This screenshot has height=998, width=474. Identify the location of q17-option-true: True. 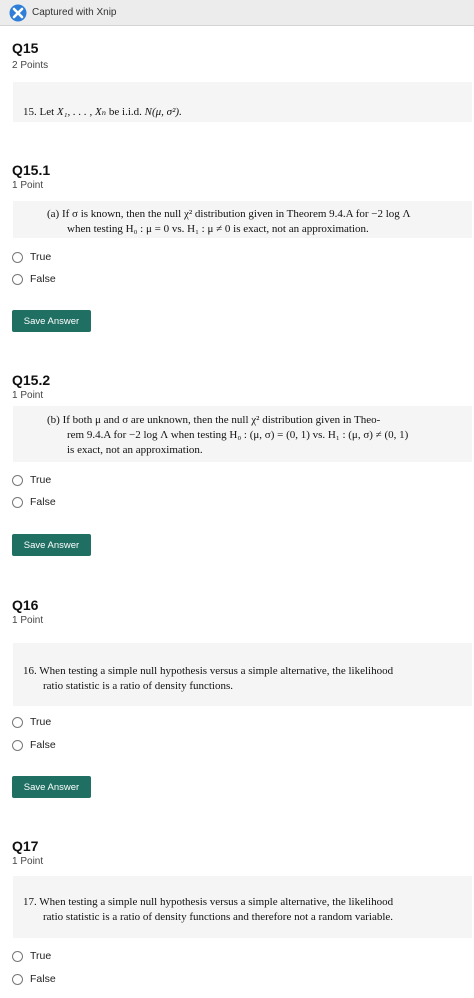
(31, 956).